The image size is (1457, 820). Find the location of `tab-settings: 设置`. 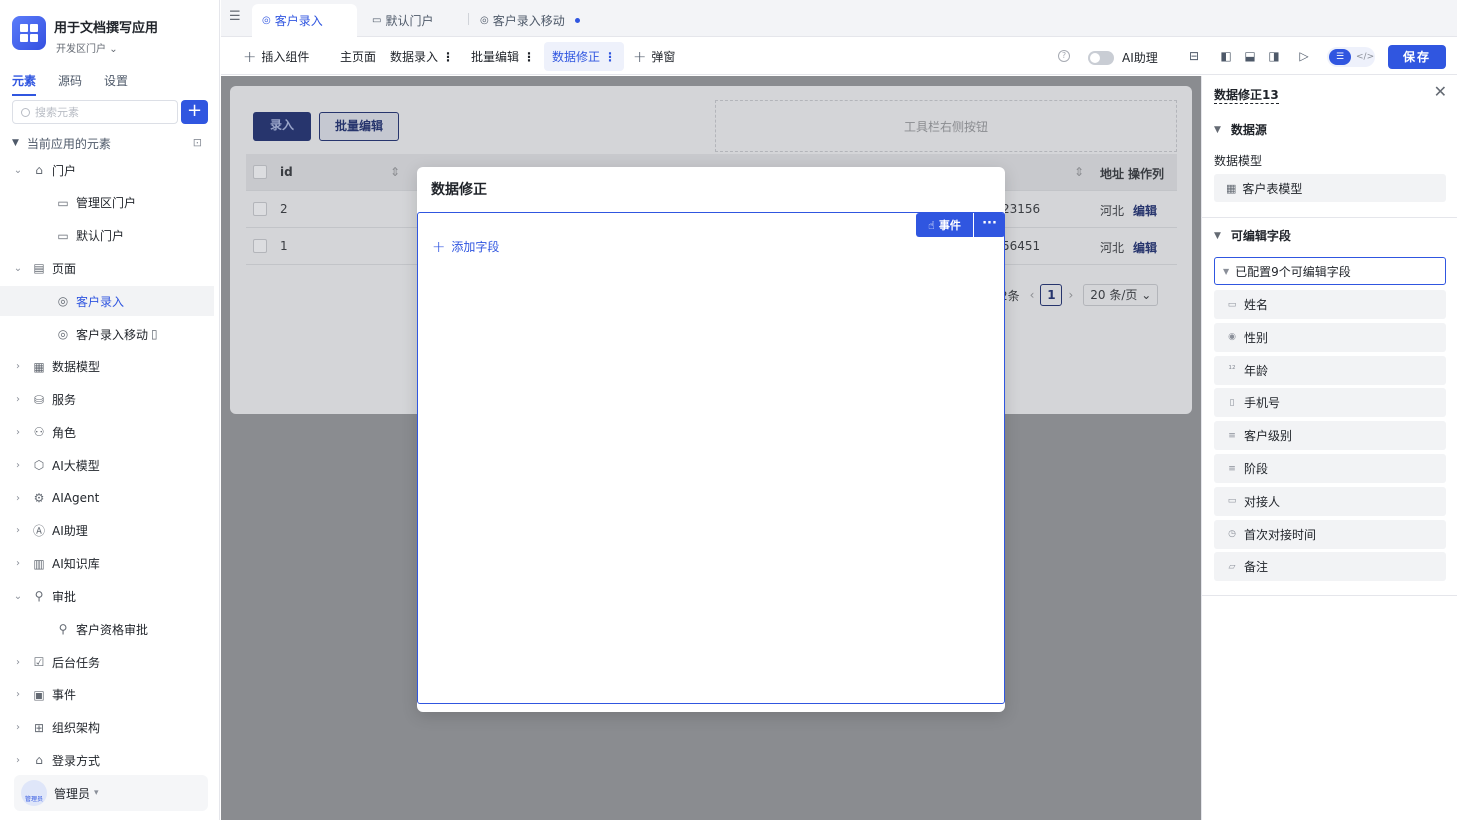

tab-settings: 设置 is located at coordinates (116, 84).